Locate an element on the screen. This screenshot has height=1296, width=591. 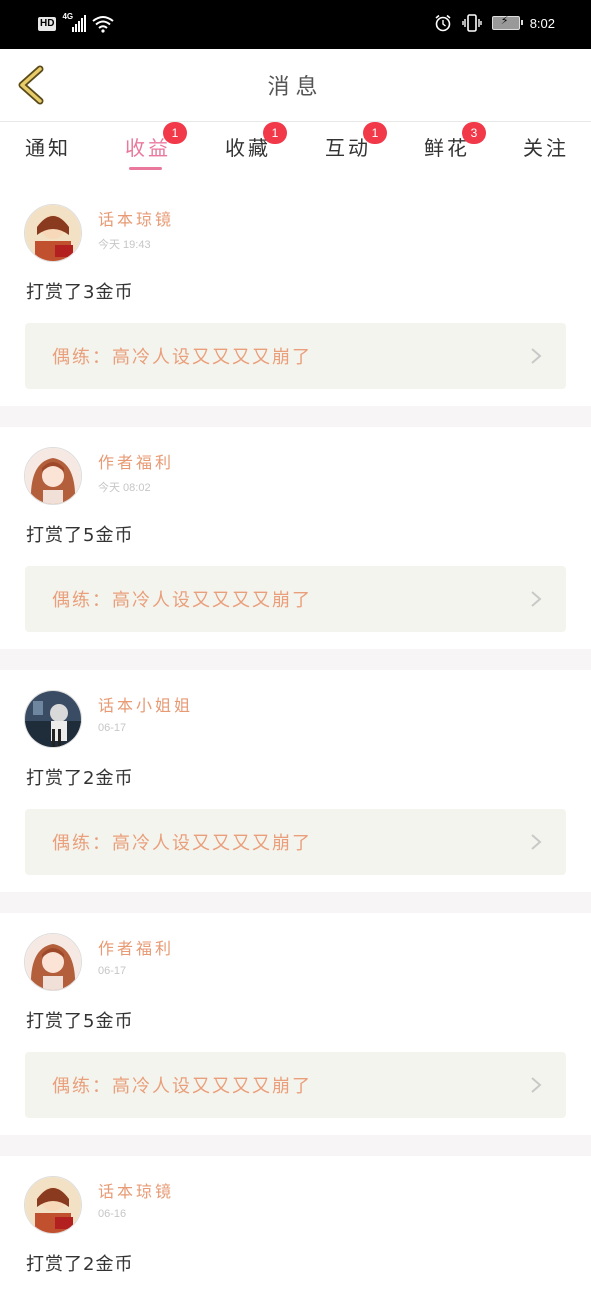
clock: 8:02 is located at coordinates (542, 23).